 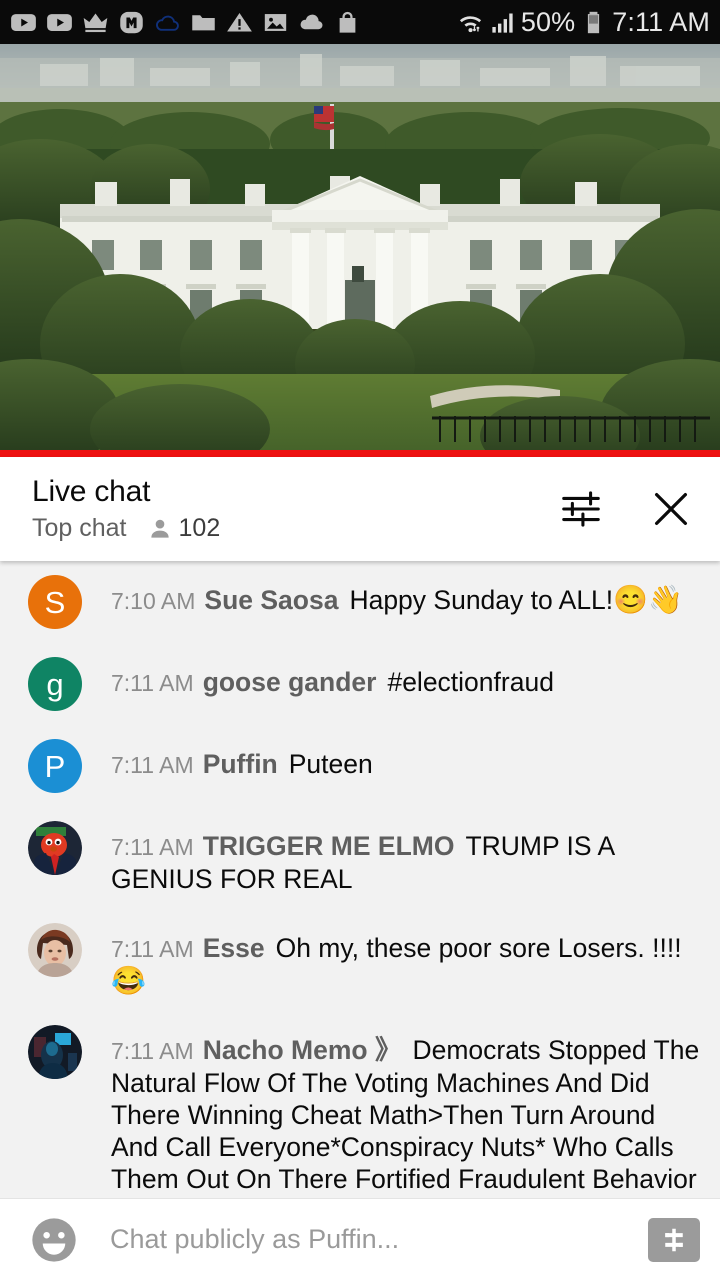 I want to click on chat-message-body: 7:11 AM goose gander #electionfraud, so click(x=406, y=678).